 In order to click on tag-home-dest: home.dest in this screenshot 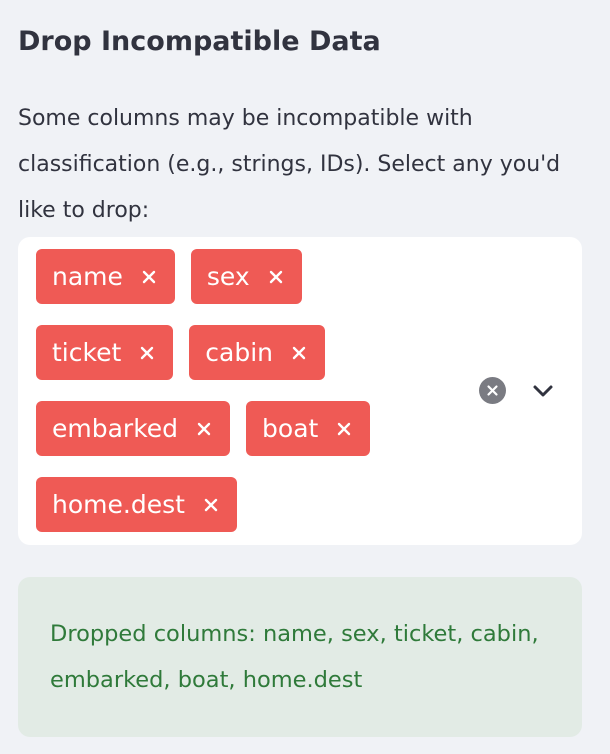, I will do `click(136, 504)`.